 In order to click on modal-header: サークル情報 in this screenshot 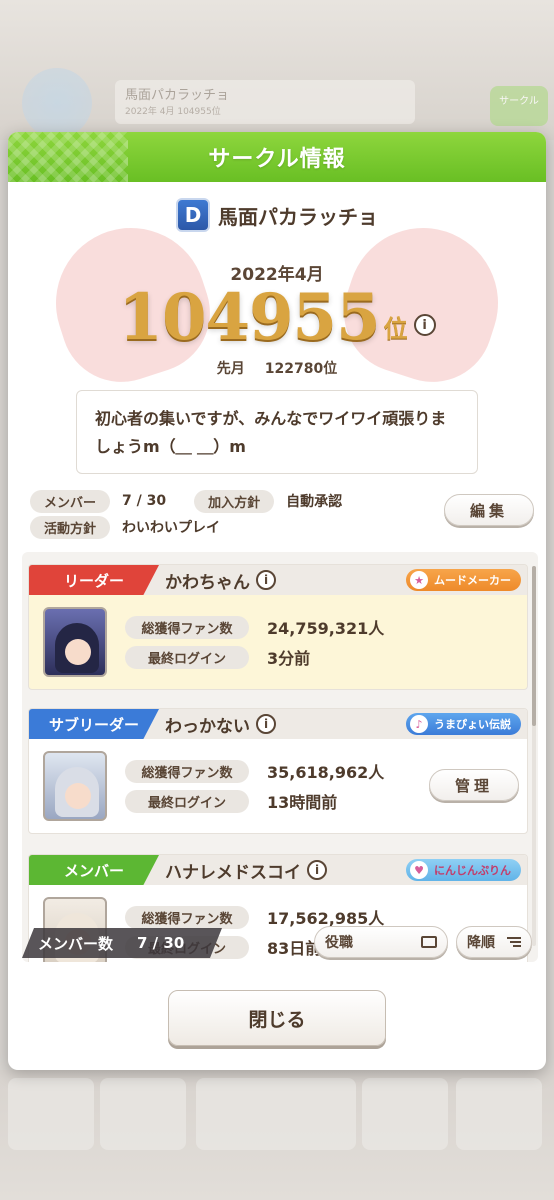, I will do `click(277, 157)`.